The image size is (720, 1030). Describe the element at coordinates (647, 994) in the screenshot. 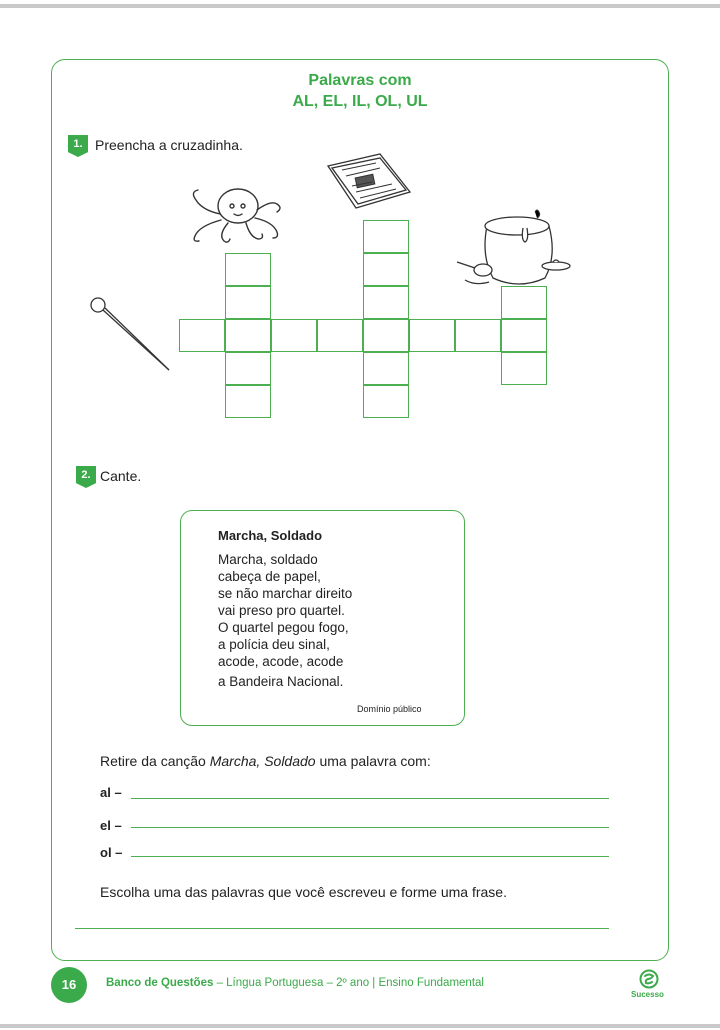

I see `brand-name: Sucesso` at that location.